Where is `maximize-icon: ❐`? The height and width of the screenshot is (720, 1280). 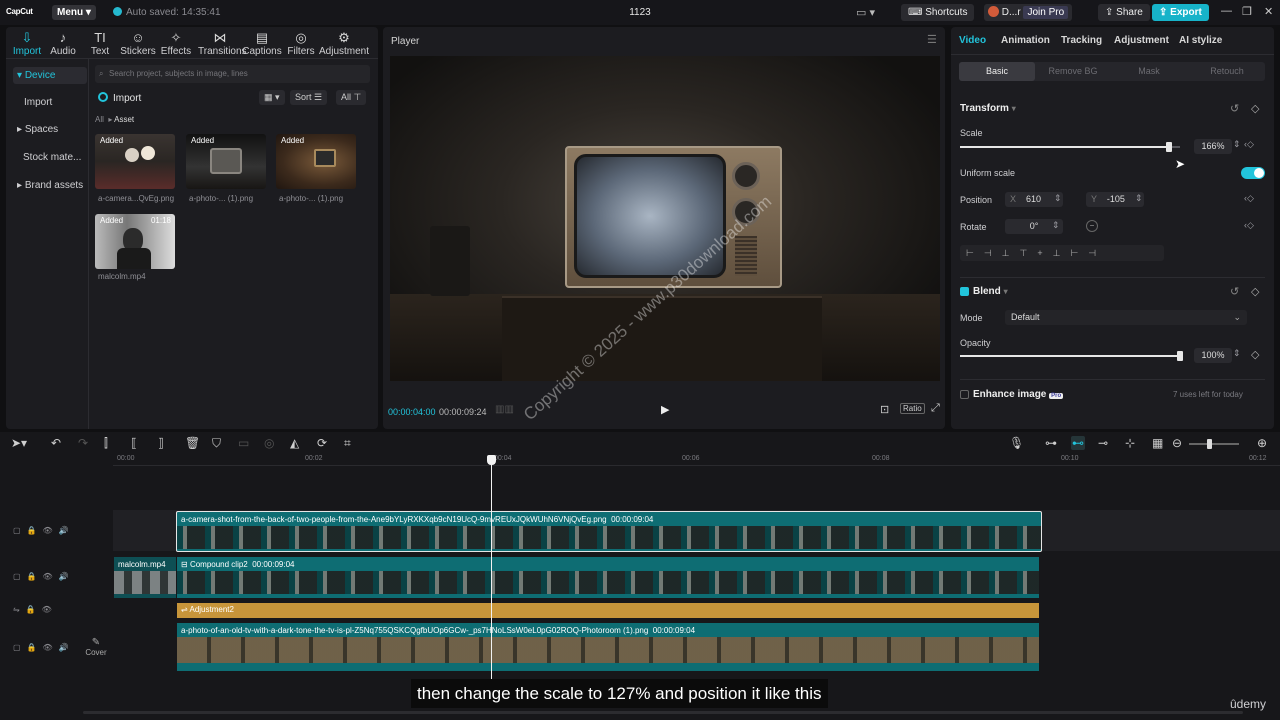 maximize-icon: ❐ is located at coordinates (1247, 11).